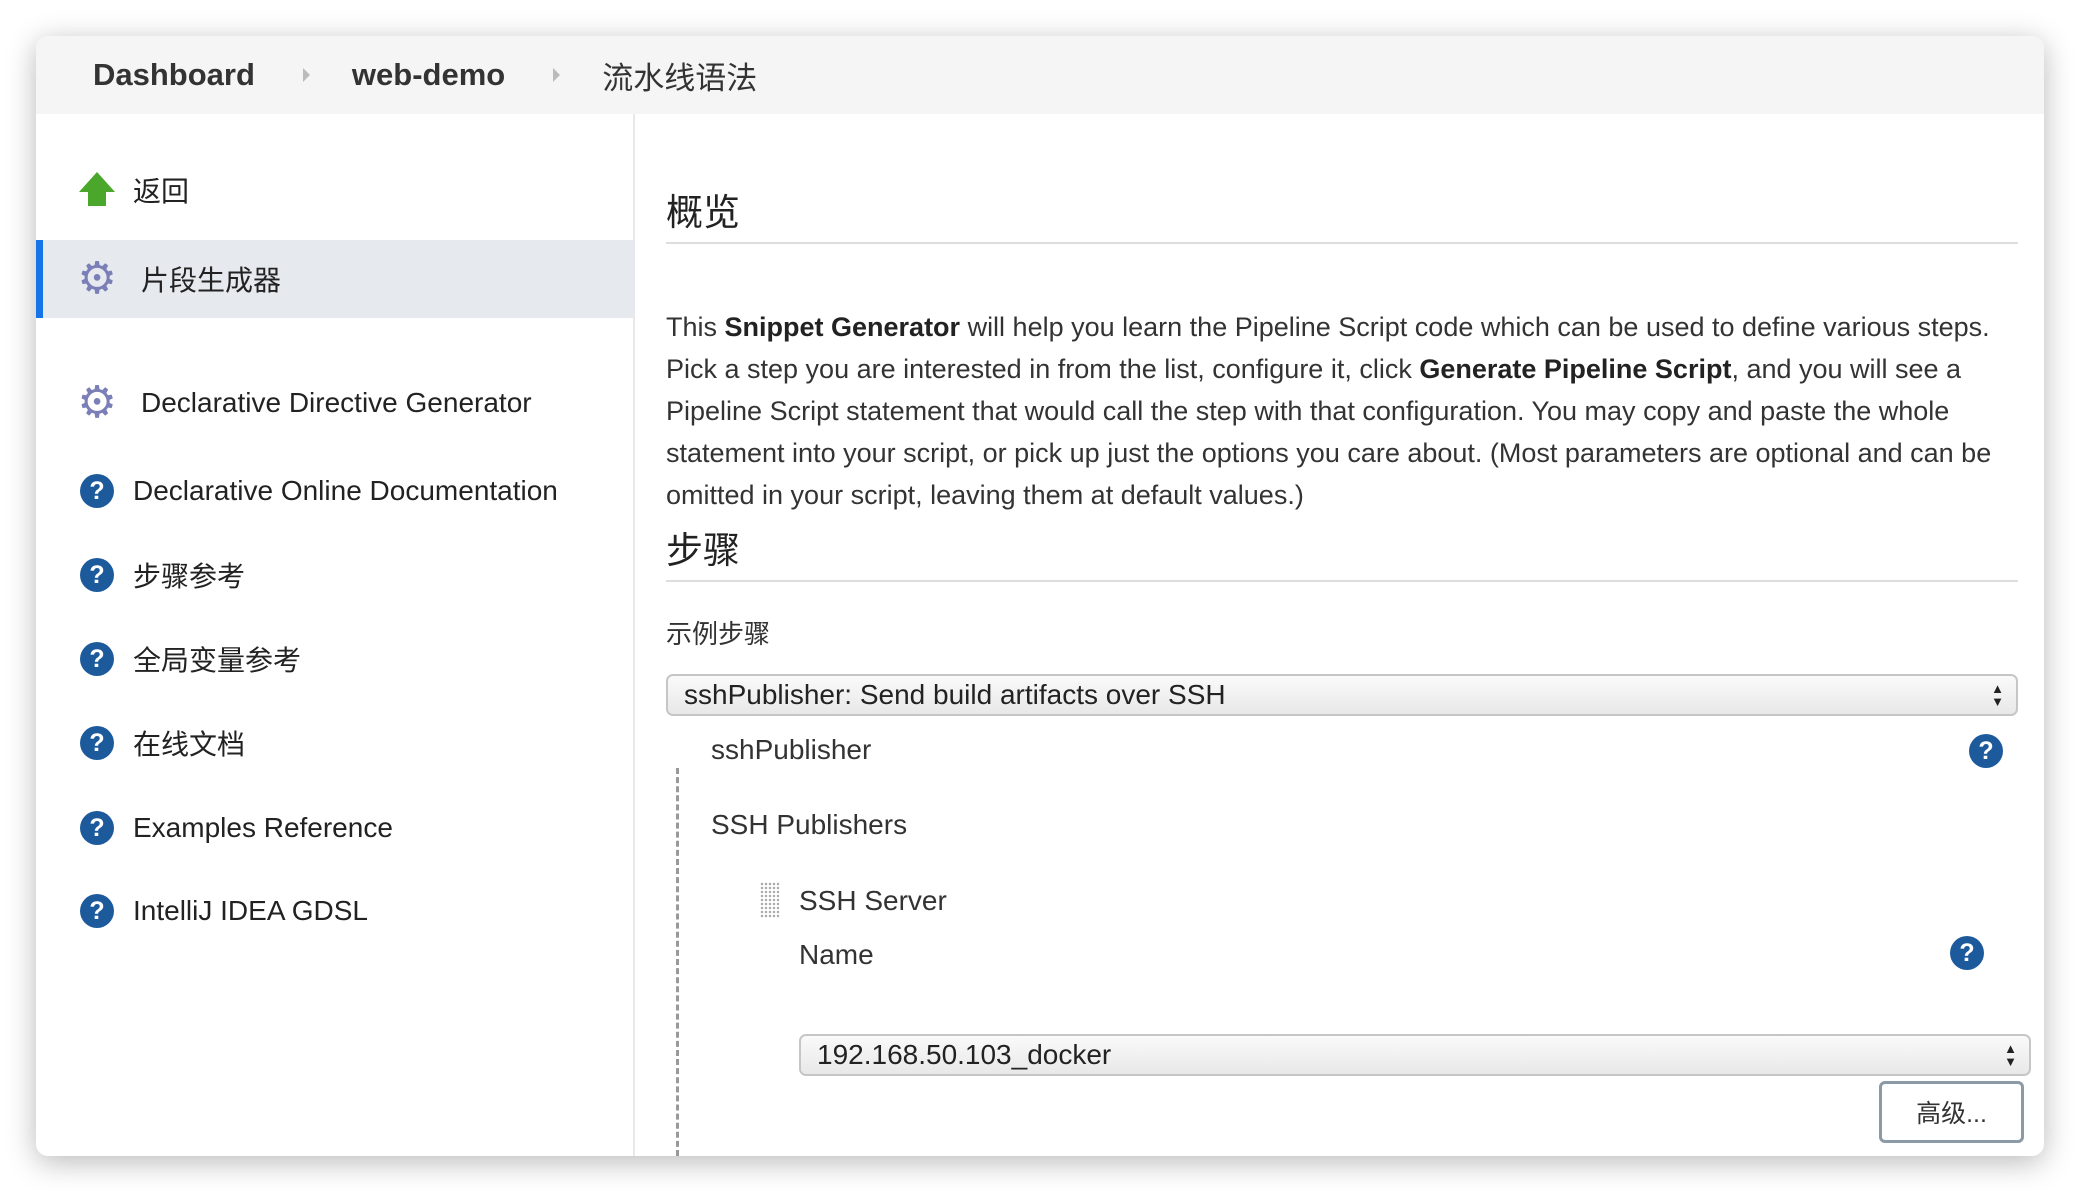 This screenshot has width=2080, height=1192. I want to click on breadcrumb-dashboard: Dashboard, so click(174, 75).